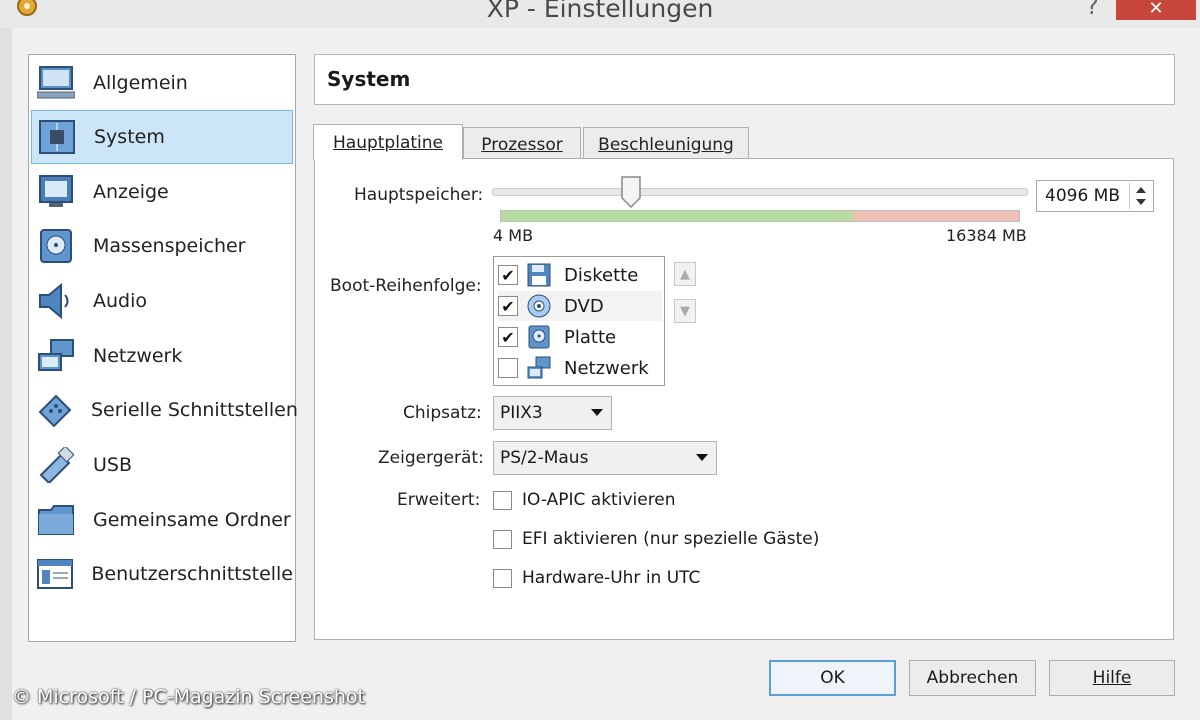  I want to click on boot-item-label: DVD, so click(584, 306).